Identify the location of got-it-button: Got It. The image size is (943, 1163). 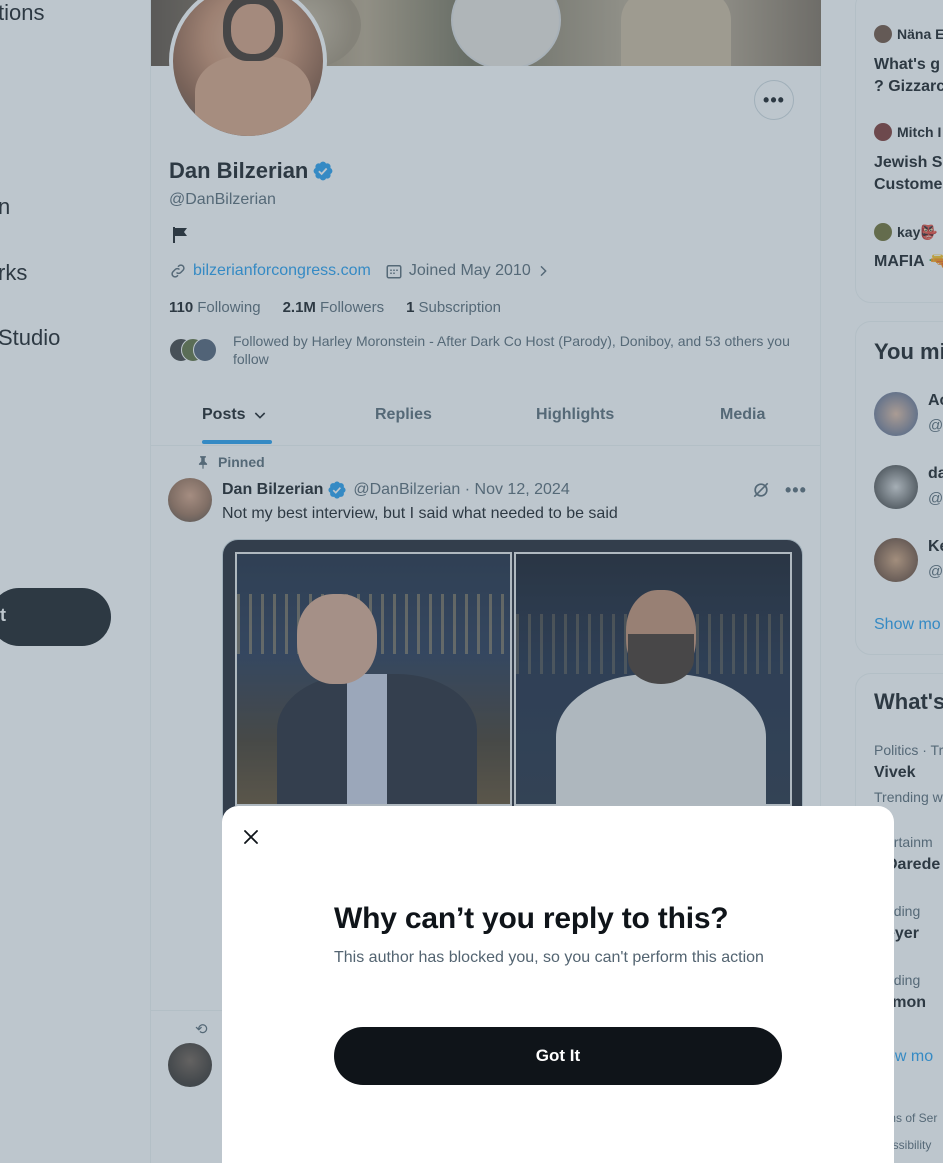
(558, 1056).